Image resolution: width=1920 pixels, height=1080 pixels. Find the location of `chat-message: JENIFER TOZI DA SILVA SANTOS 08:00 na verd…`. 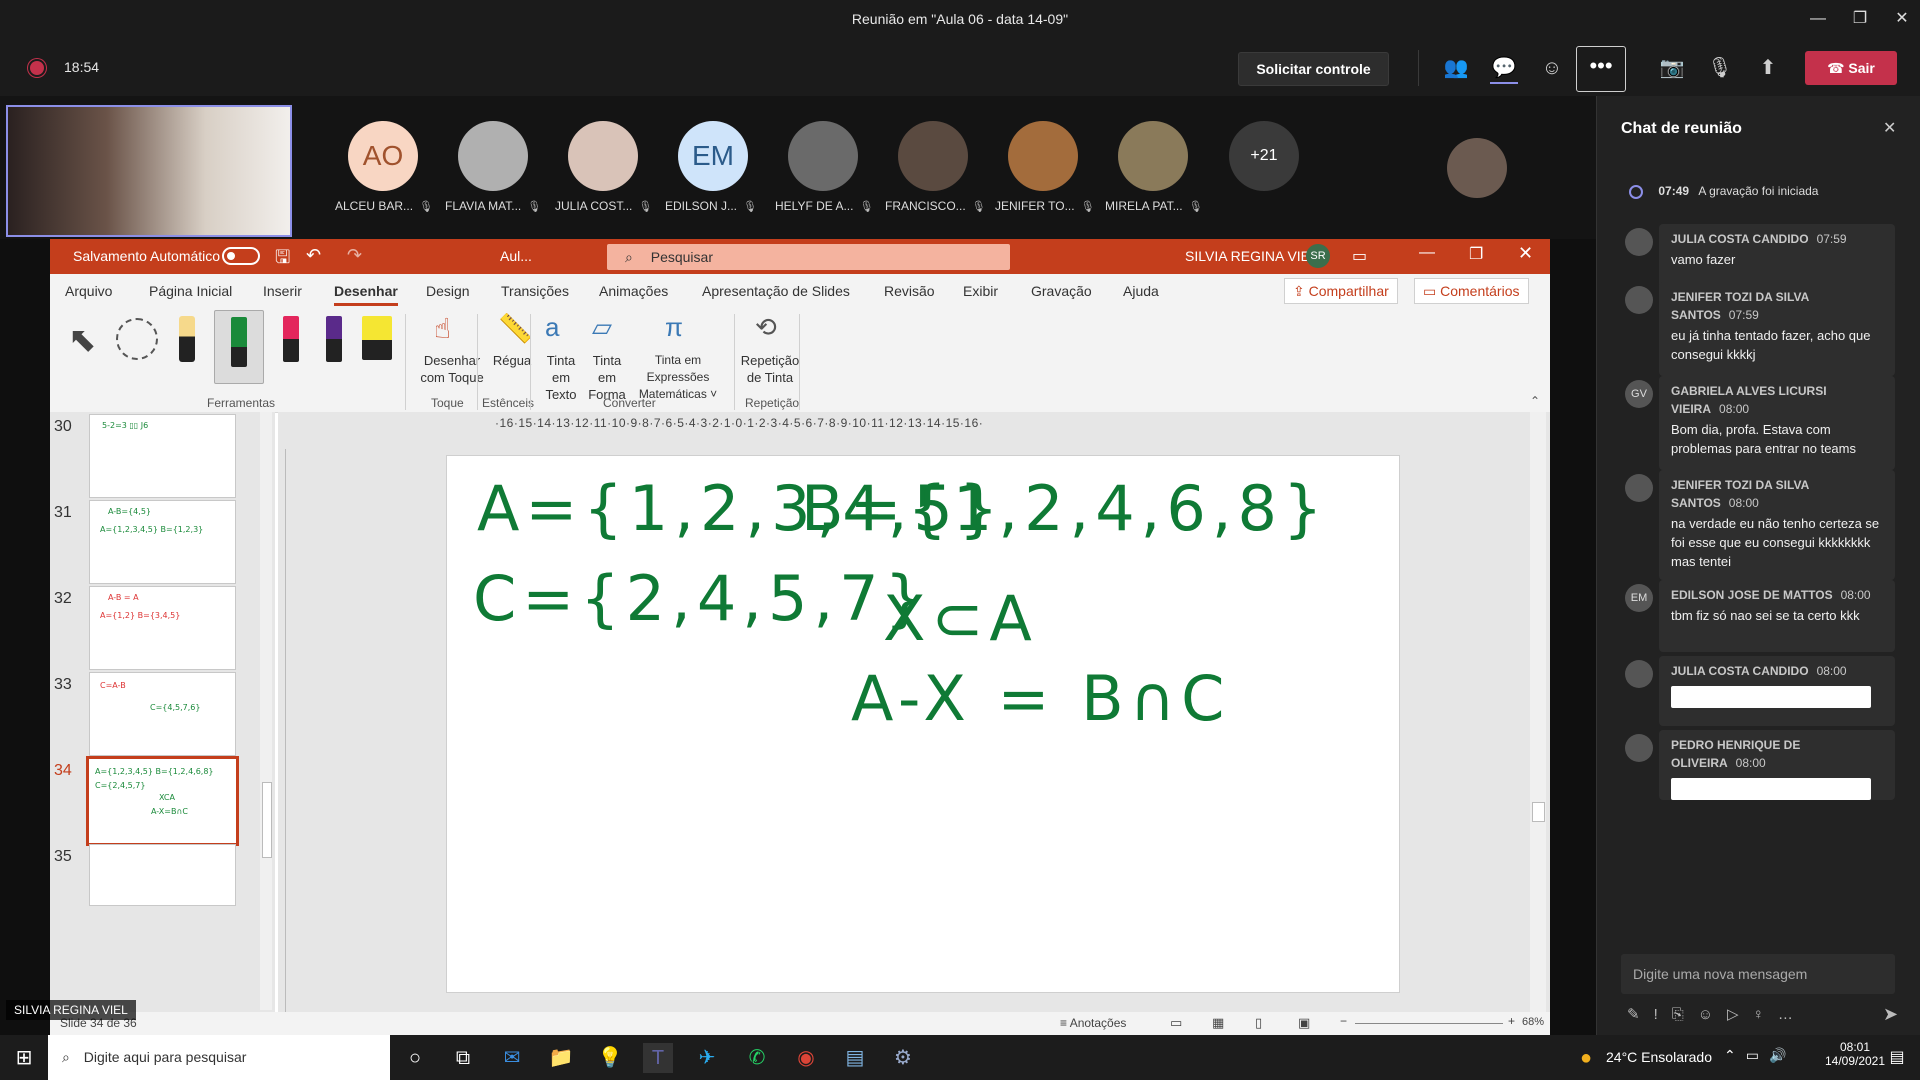

chat-message: JENIFER TOZI DA SILVA SANTOS 08:00 na verd… is located at coordinates (1777, 525).